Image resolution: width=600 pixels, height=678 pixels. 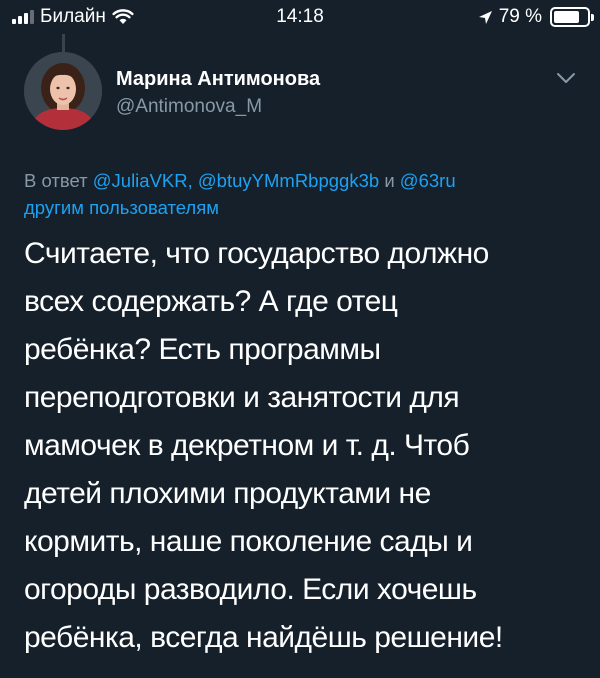 I want to click on tweet-text-line: огороды разводило. Если хочешь, so click(x=250, y=589).